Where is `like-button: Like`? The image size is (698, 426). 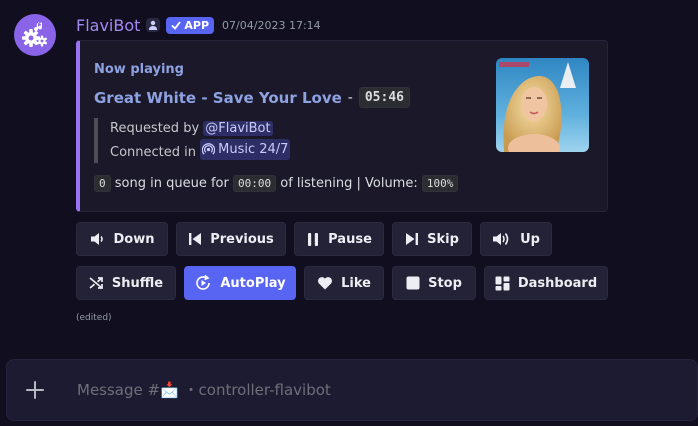 like-button: Like is located at coordinates (344, 283).